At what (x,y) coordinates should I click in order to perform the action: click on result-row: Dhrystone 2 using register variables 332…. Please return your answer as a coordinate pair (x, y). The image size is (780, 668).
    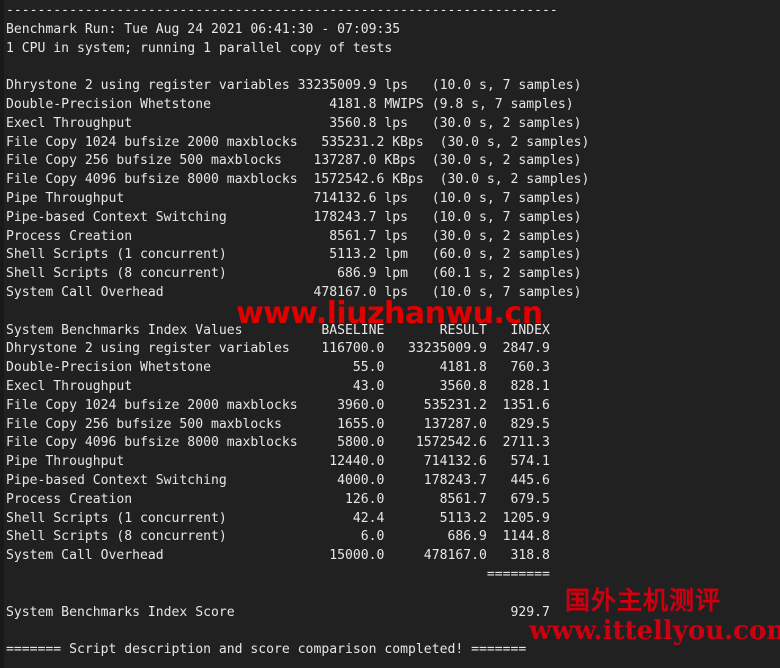
    Looking at the image, I should click on (294, 86).